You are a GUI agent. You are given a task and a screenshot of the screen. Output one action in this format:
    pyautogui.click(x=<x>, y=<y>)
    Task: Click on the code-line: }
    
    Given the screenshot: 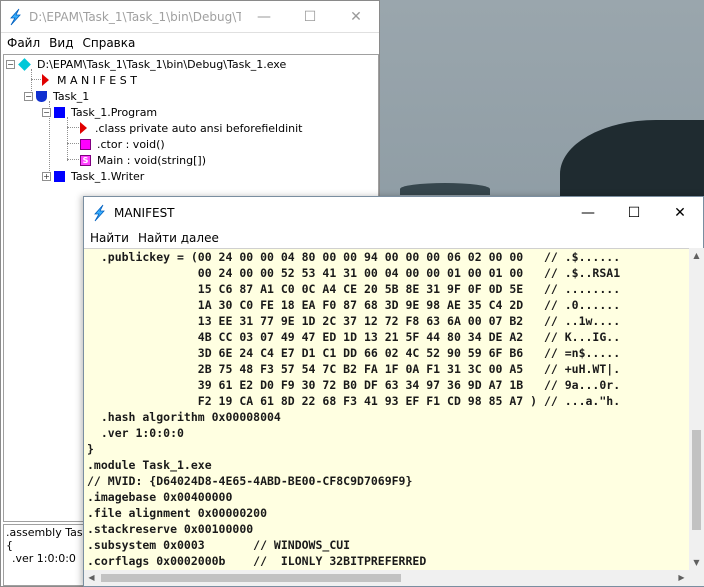 What is the action you would take?
    pyautogui.click(x=90, y=449)
    